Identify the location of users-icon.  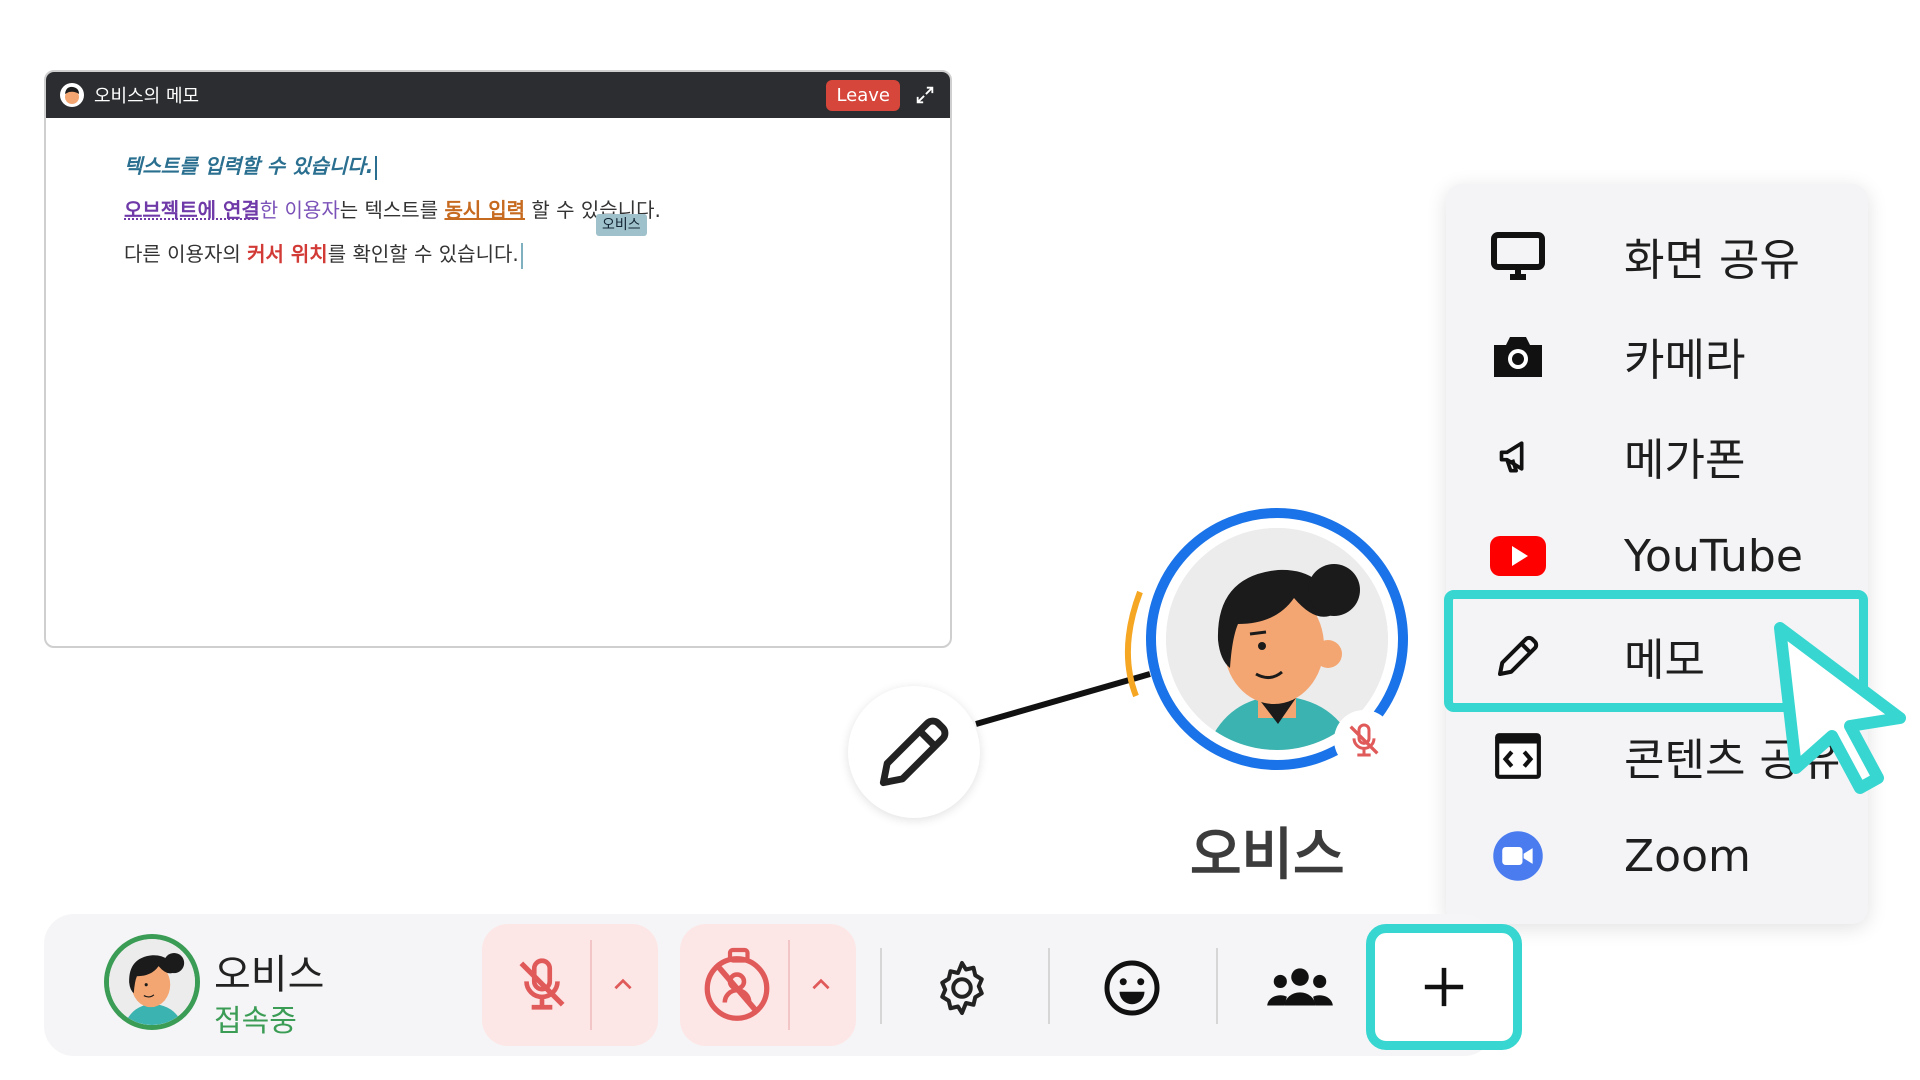
(1300, 987).